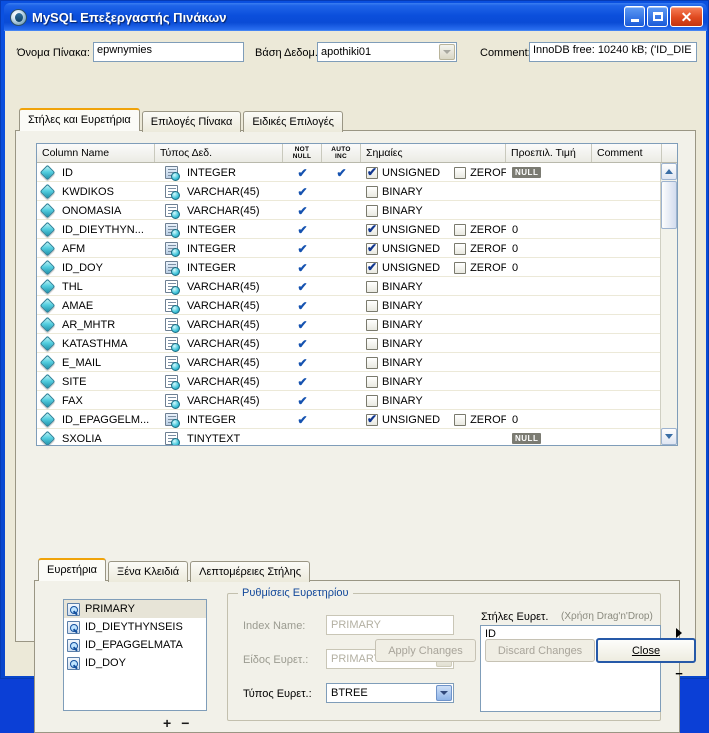  What do you see at coordinates (135, 663) in the screenshot?
I see `list-item: ID_DOY` at bounding box center [135, 663].